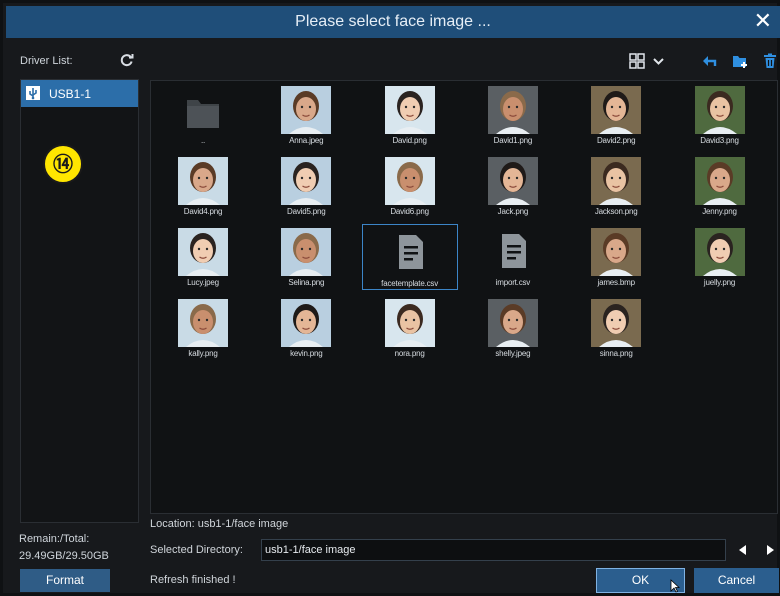  I want to click on refresh-icon, so click(127, 60).